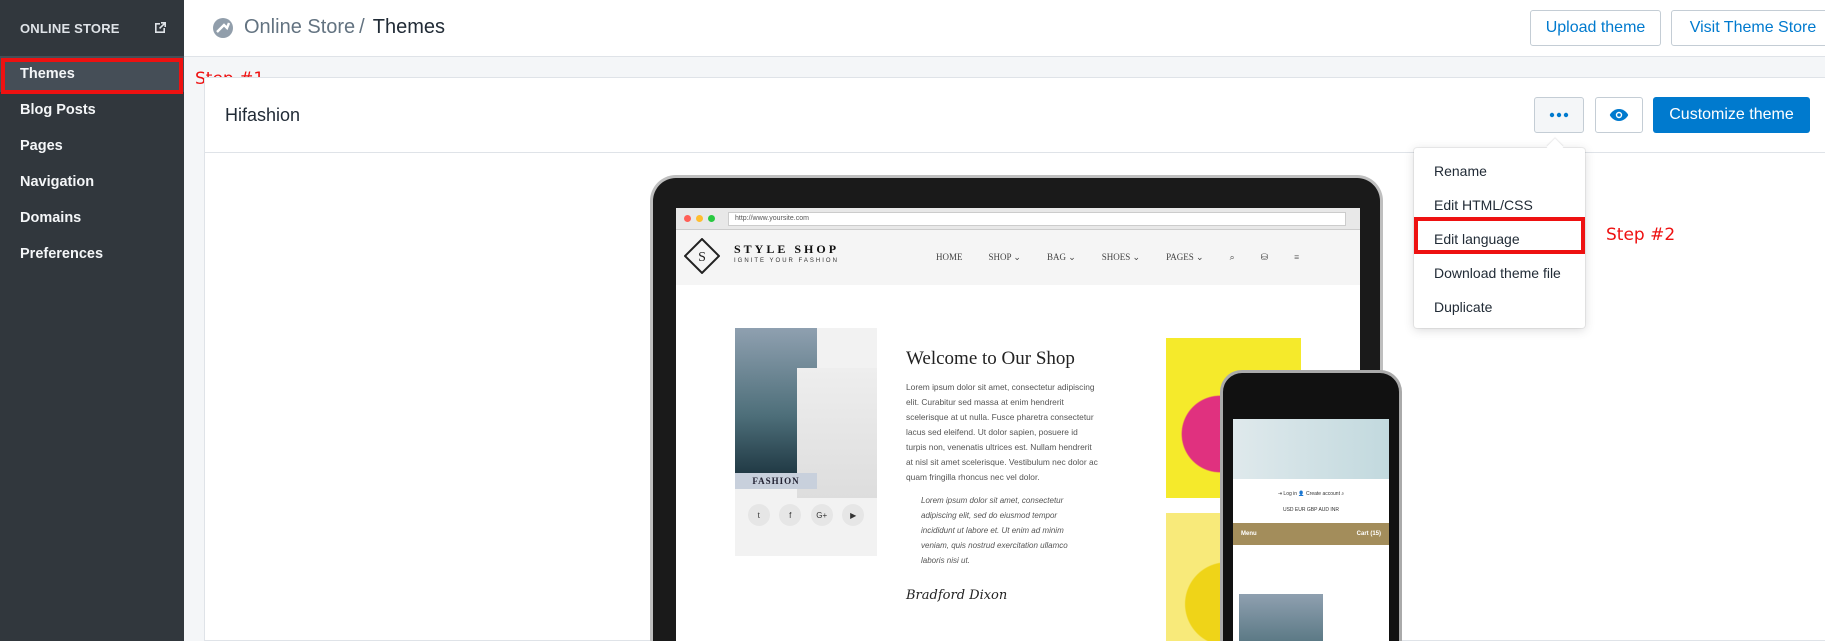 Image resolution: width=1825 pixels, height=641 pixels. What do you see at coordinates (1499, 307) in the screenshot?
I see `menu-item-duplicate: Duplicate` at bounding box center [1499, 307].